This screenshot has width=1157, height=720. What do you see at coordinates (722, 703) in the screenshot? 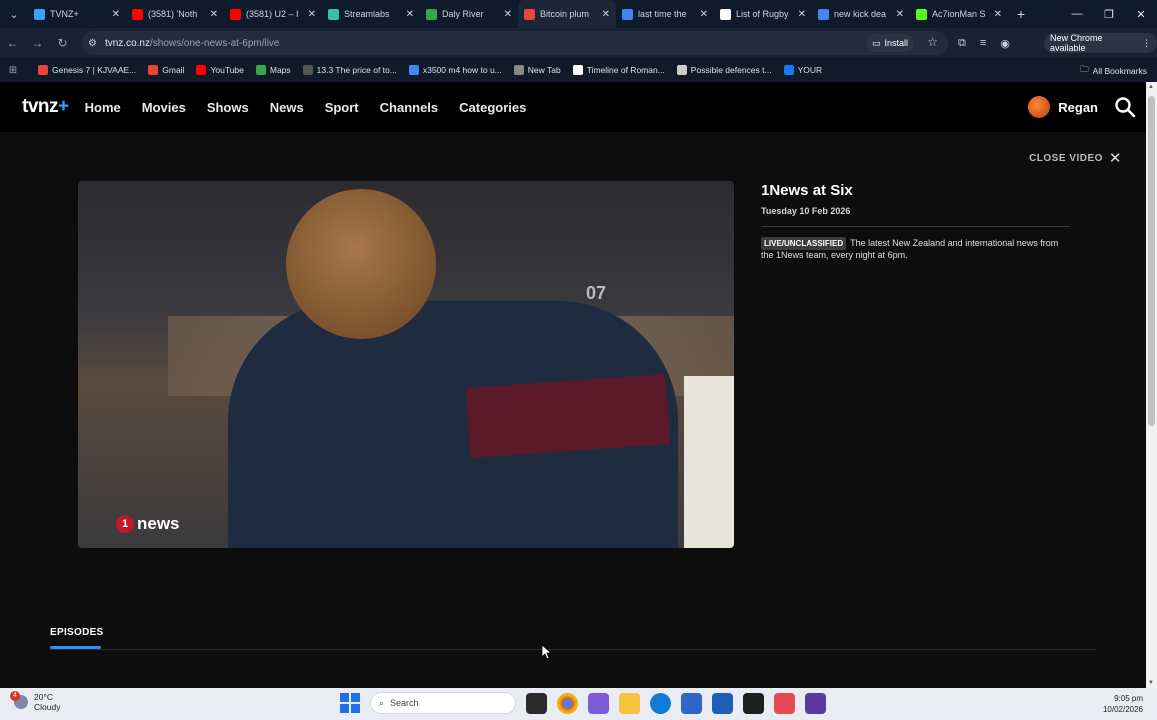
I see `store-icon` at bounding box center [722, 703].